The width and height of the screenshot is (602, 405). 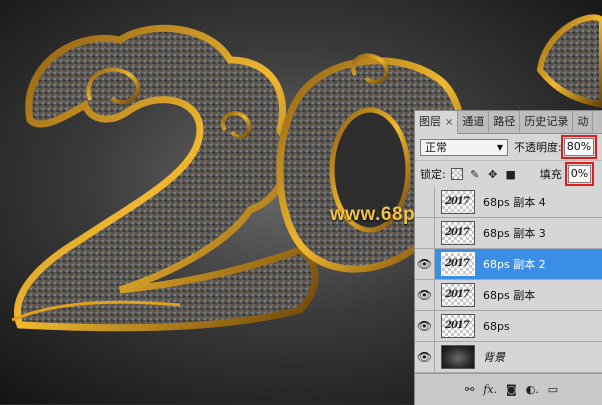 I want to click on lock-fill-row: 锁定: ✎ ✥ ■ 填充 0%, so click(x=508, y=174).